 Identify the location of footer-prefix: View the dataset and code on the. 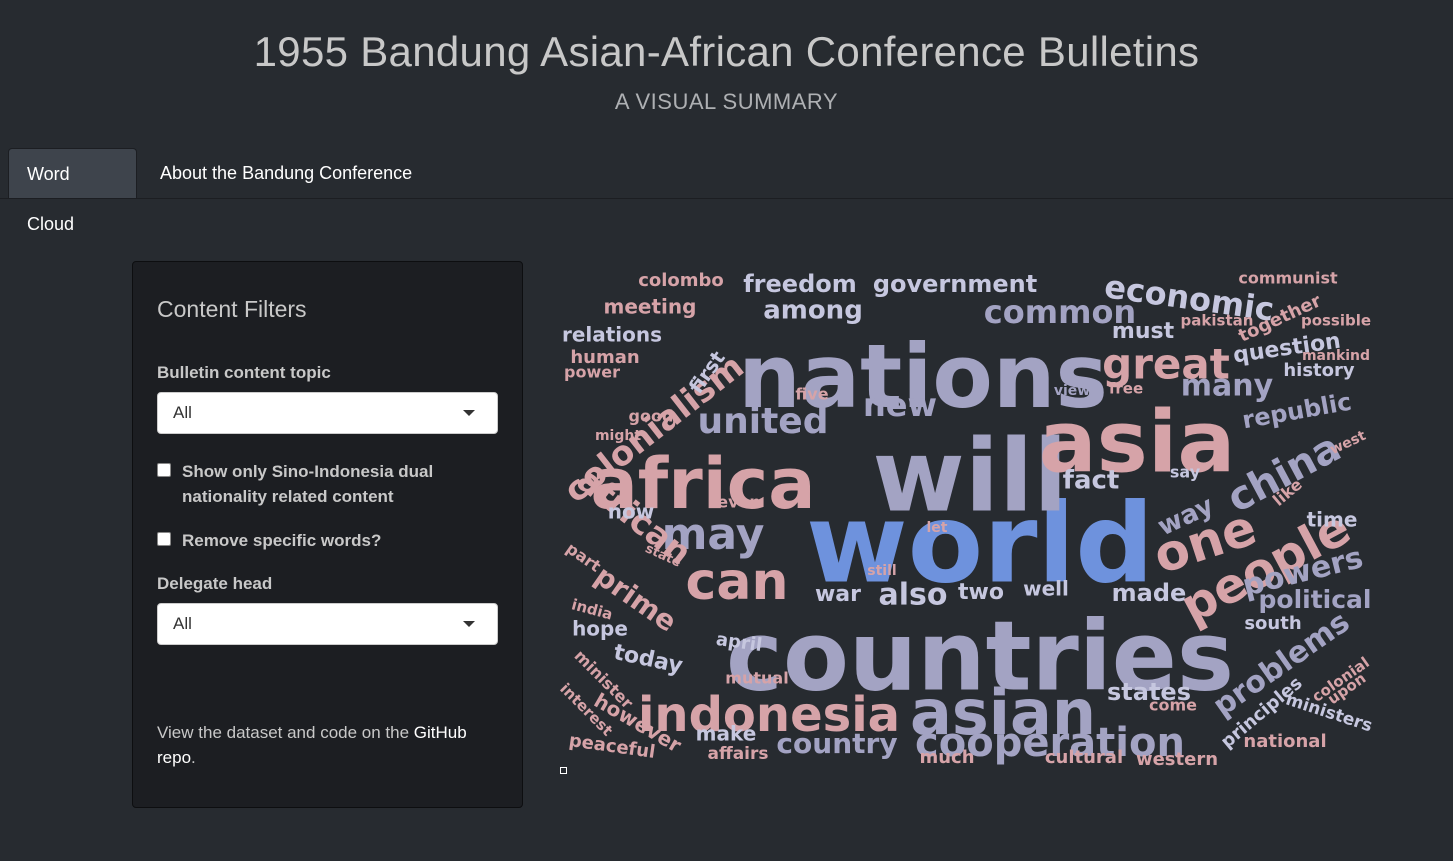
(285, 732).